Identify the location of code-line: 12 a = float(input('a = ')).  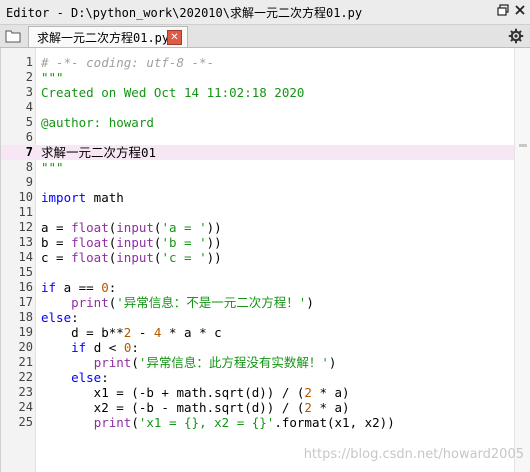
(258, 227).